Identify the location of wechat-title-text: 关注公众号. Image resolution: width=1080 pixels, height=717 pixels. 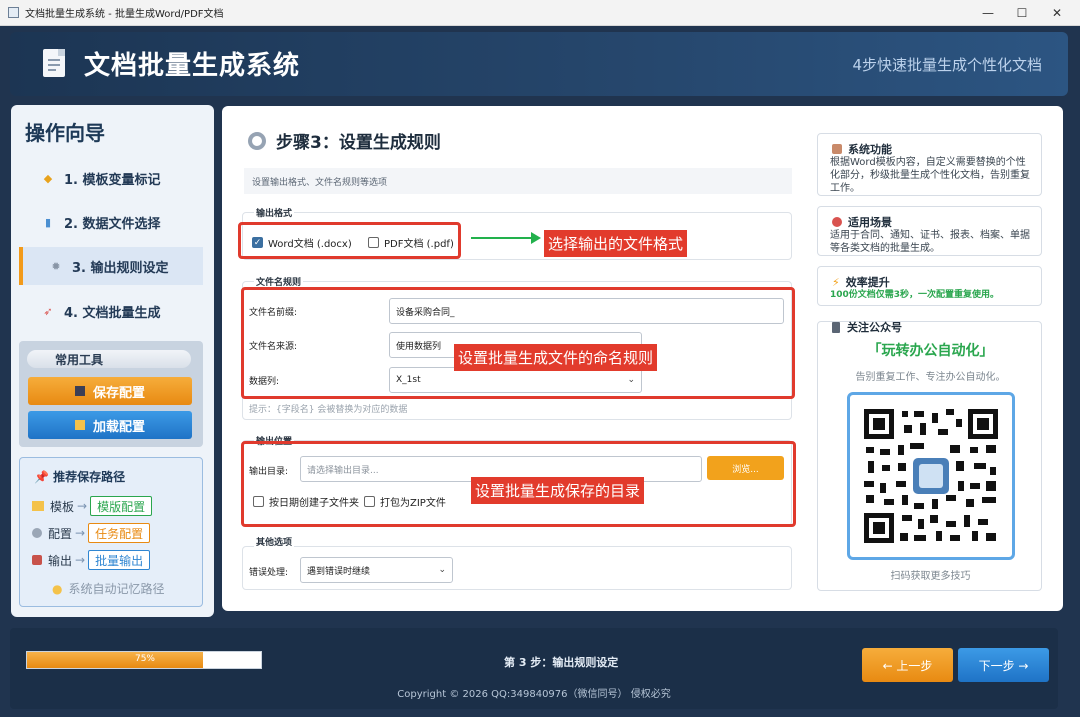
(874, 327).